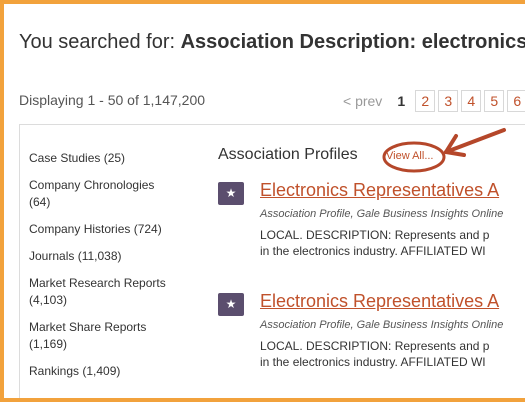  Describe the element at coordinates (104, 194) in the screenshot. I see `facet-company-chronologies: Company Chronologies (64)` at that location.